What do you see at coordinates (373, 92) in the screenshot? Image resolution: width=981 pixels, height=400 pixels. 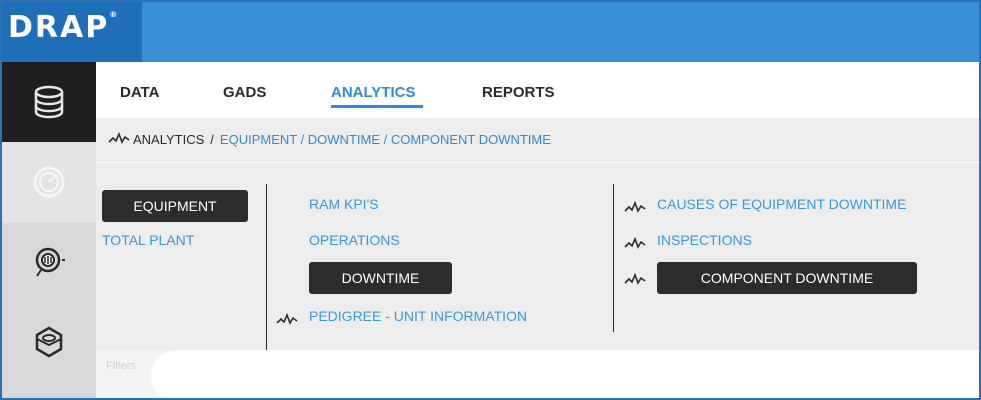 I see `tab-analytics: ANALYTICS` at bounding box center [373, 92].